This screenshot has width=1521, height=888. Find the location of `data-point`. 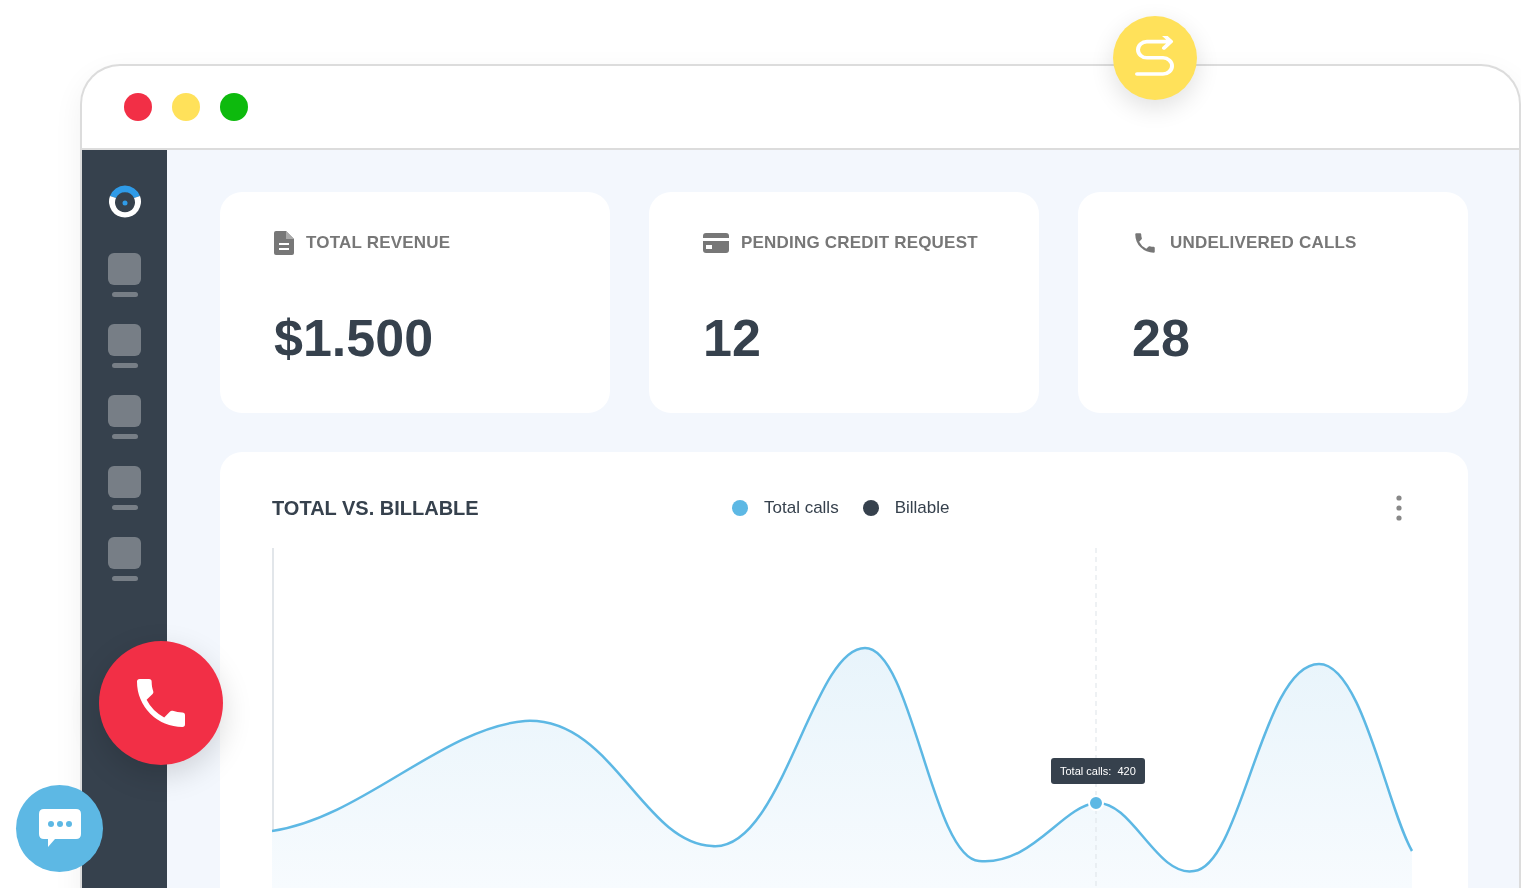

data-point is located at coordinates (1096, 803).